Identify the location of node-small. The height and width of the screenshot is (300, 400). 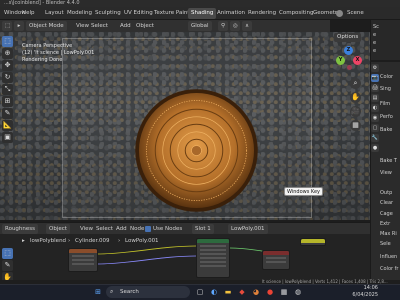
(313, 242).